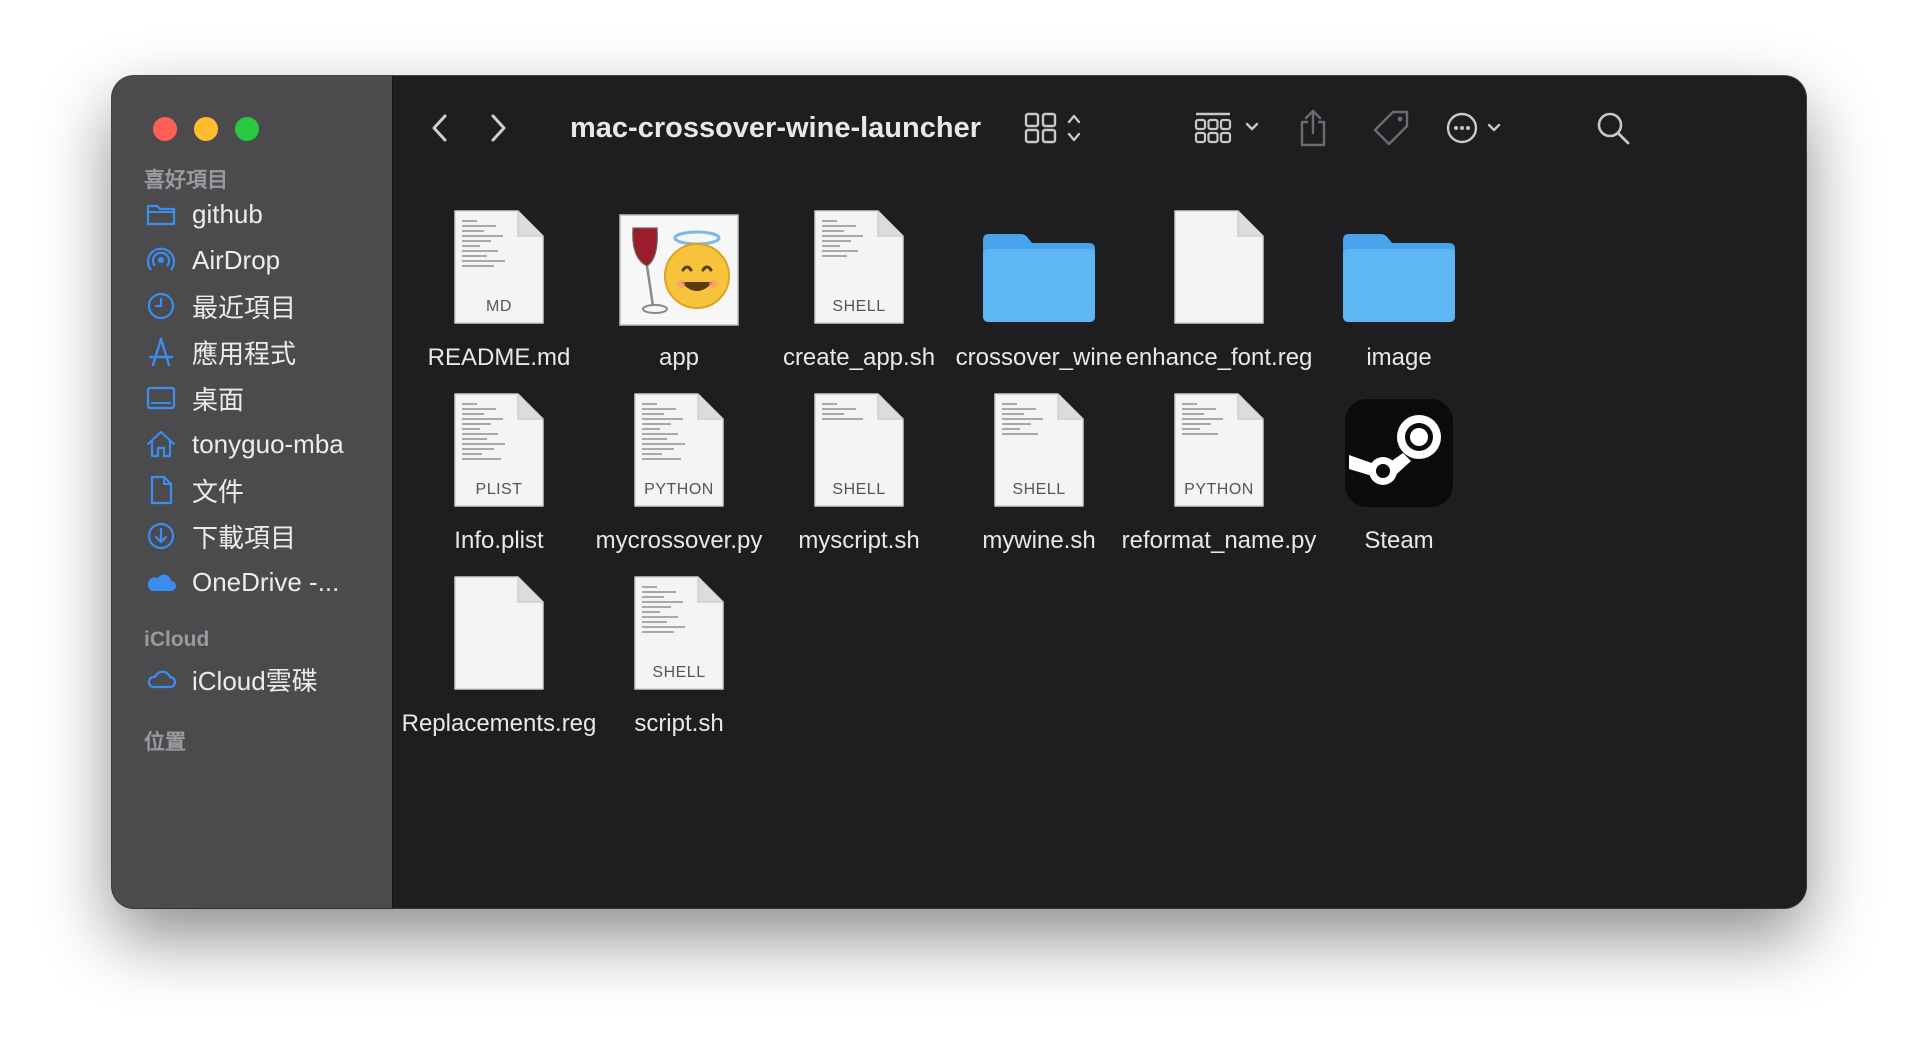 The height and width of the screenshot is (1056, 1918). I want to click on back-button, so click(440, 128).